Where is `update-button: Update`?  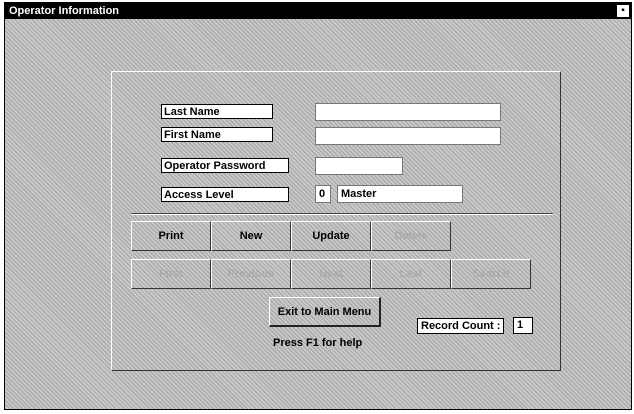
update-button: Update is located at coordinates (331, 236).